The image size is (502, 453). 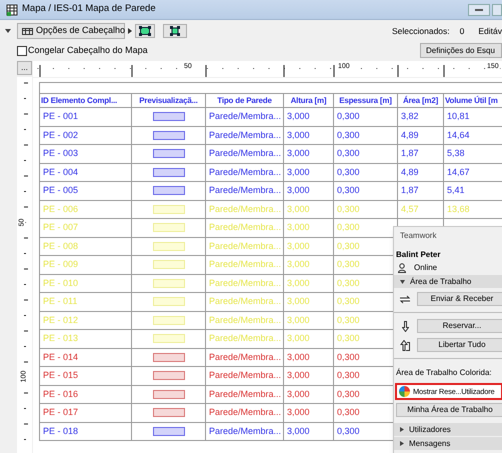 What do you see at coordinates (456, 190) in the screenshot?
I see `table-cell-text: 5,41` at bounding box center [456, 190].